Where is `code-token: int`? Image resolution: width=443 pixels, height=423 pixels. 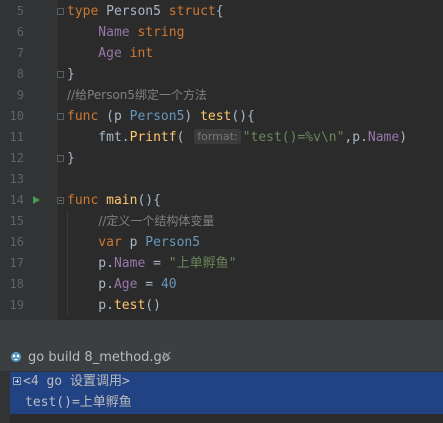 code-token: int is located at coordinates (141, 53).